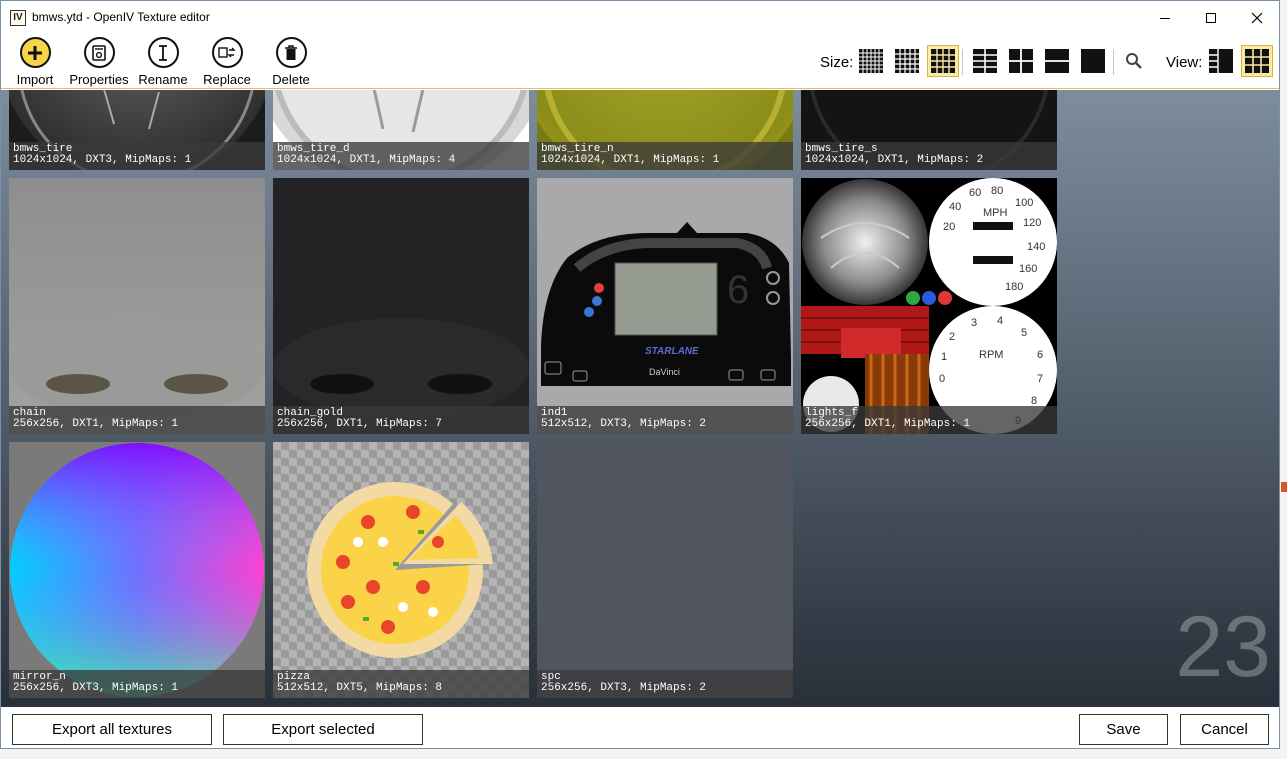 Image resolution: width=1287 pixels, height=759 pixels. I want to click on search-icon, so click(1134, 61).